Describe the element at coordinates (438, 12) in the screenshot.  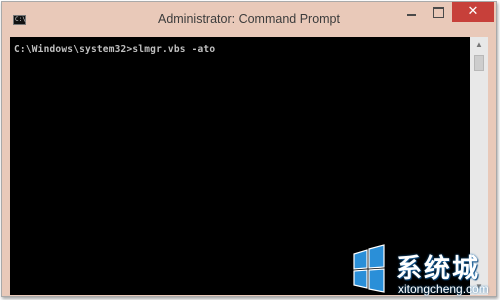
I see `maximize-button` at that location.